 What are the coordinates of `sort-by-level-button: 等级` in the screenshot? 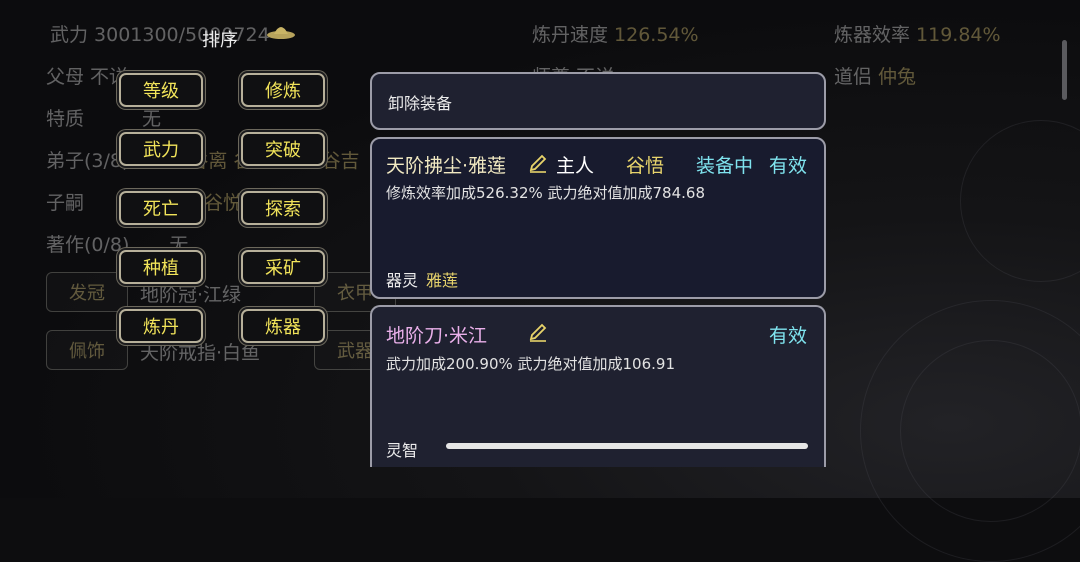 It's located at (161, 90).